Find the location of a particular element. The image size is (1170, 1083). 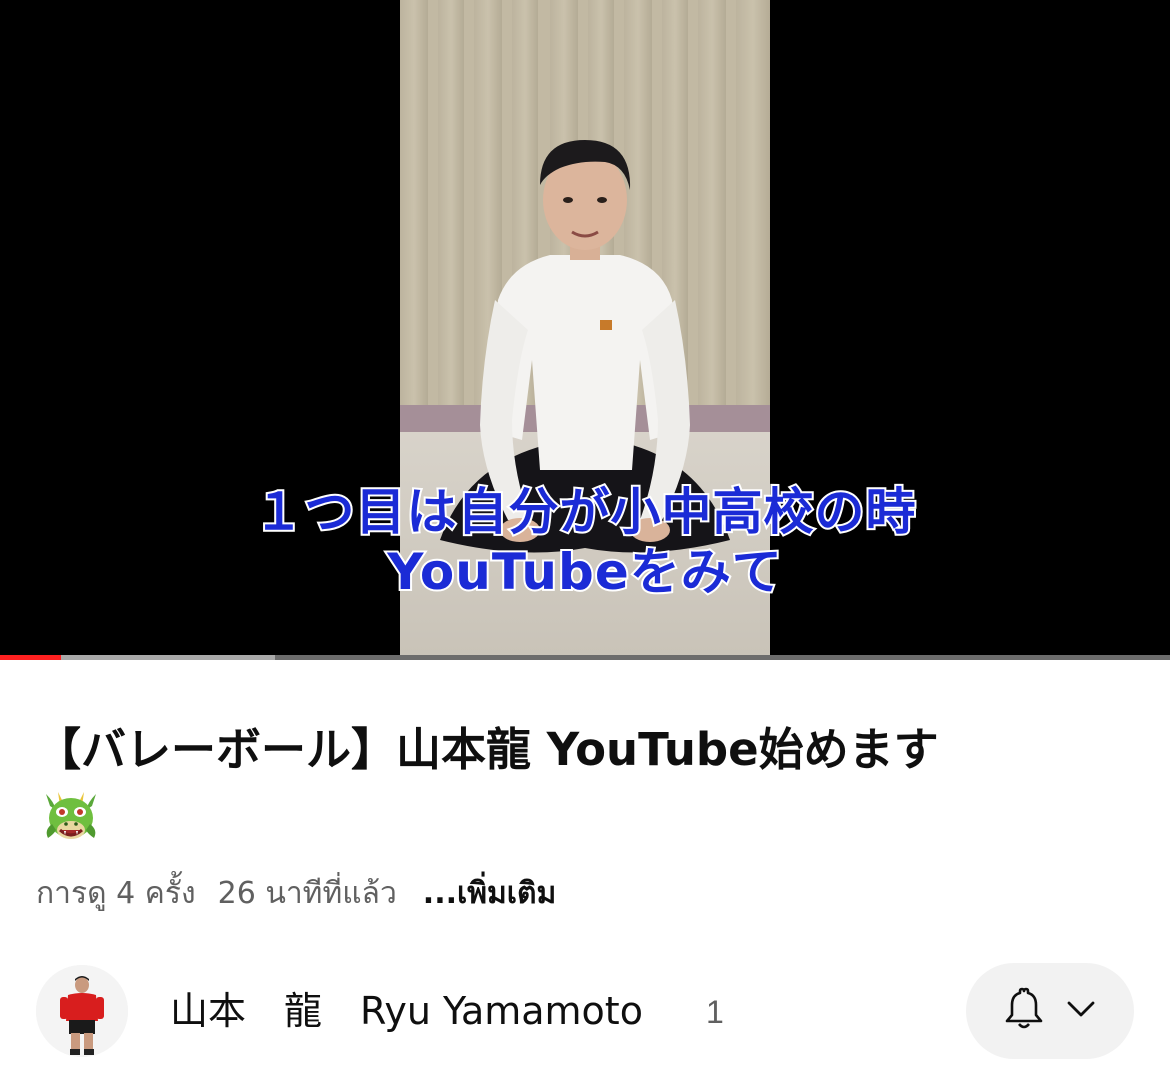

bell-icon is located at coordinates (1024, 1011).